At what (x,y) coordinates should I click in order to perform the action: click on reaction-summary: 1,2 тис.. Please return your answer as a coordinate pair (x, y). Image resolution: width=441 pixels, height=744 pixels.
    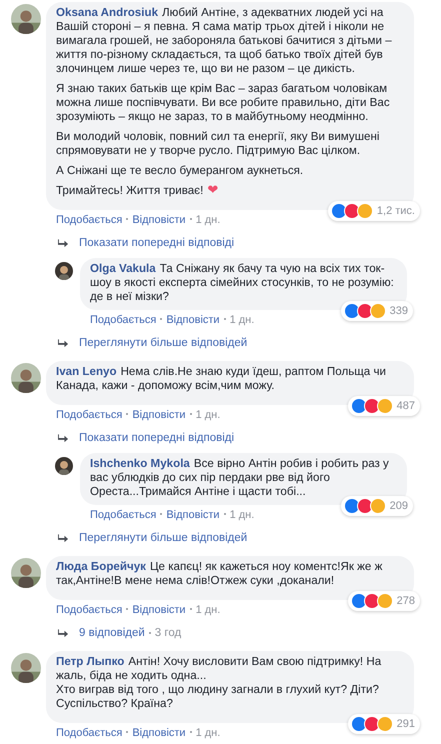
    Looking at the image, I should click on (374, 211).